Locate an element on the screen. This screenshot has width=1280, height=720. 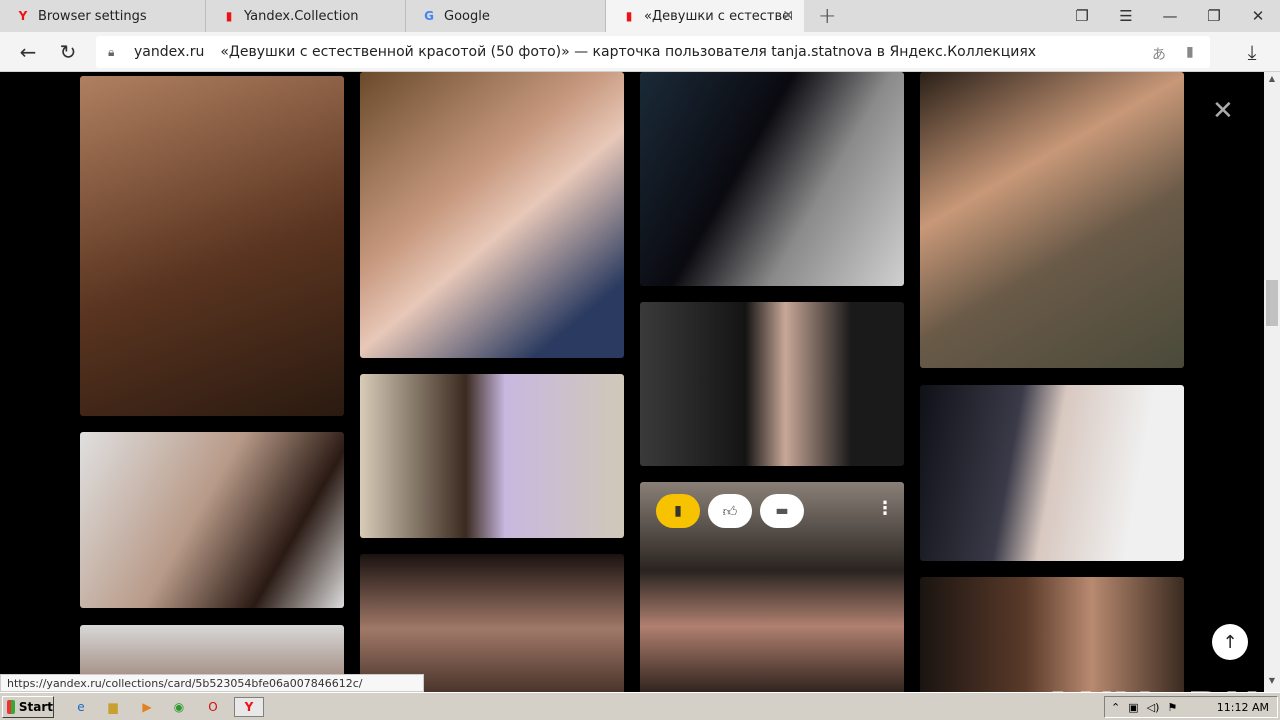
flag-icon: ⚑ is located at coordinates (1172, 707).